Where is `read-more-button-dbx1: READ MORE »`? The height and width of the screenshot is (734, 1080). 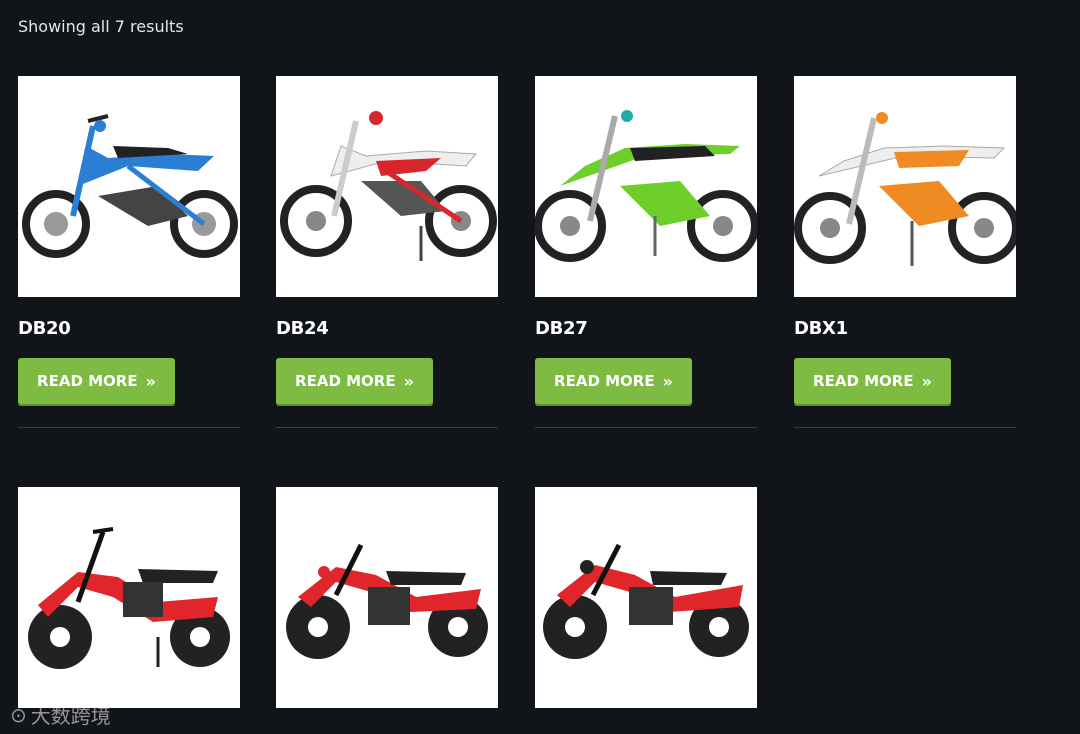 read-more-button-dbx1: READ MORE » is located at coordinates (872, 381).